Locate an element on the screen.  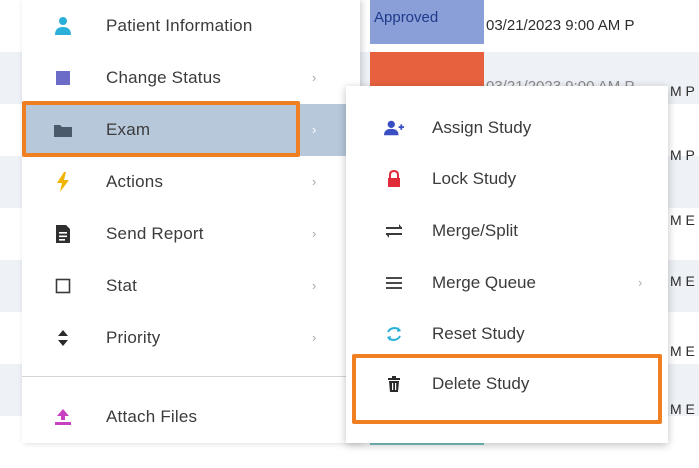
submenu-item-merge-split: Merge/Split is located at coordinates (507, 231).